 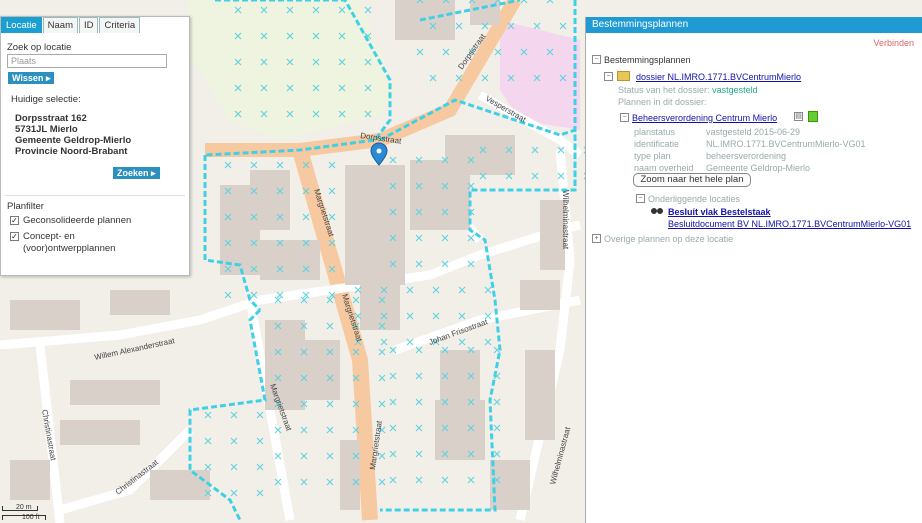 What do you see at coordinates (95, 195) in the screenshot?
I see `divider` at bounding box center [95, 195].